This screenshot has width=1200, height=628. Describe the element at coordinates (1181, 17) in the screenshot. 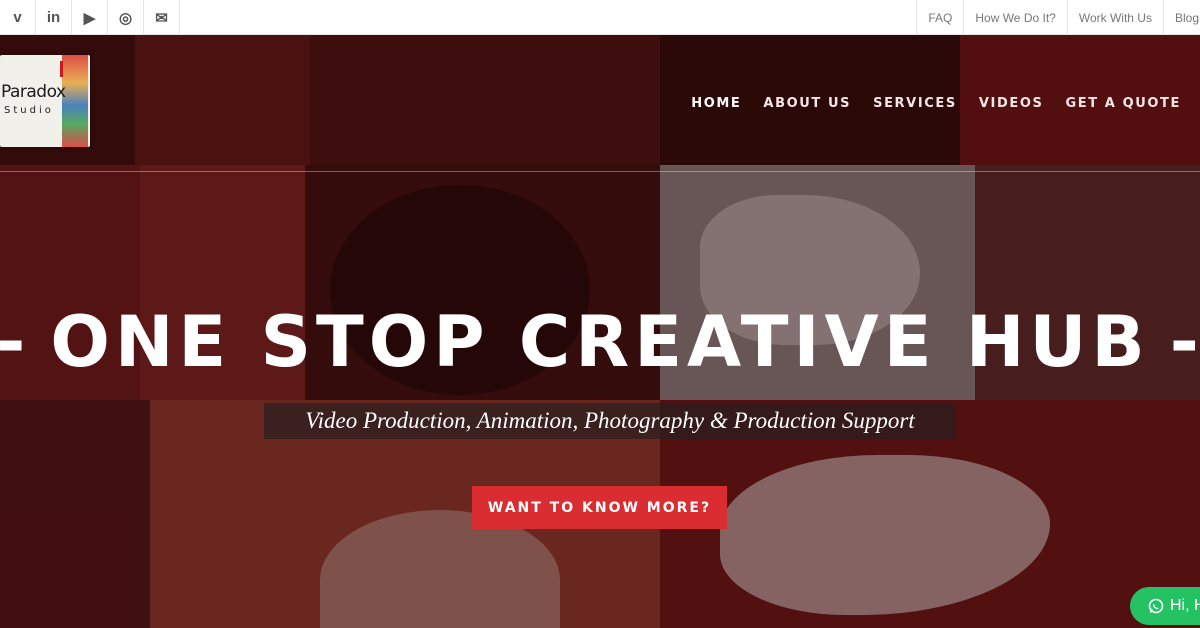

I see `toplink-blog: Blog` at that location.